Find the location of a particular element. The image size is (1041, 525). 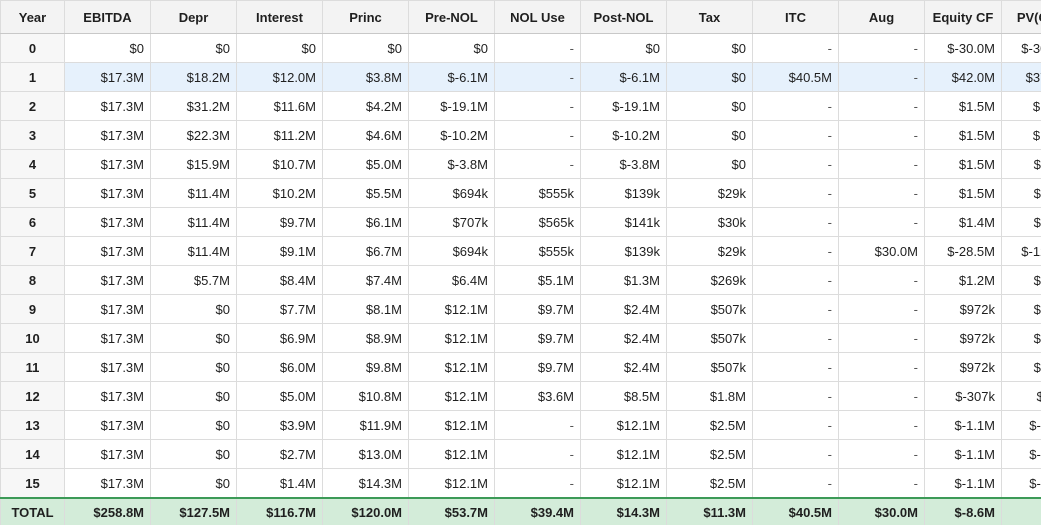

value-cell: $735k is located at coordinates (1021, 222).